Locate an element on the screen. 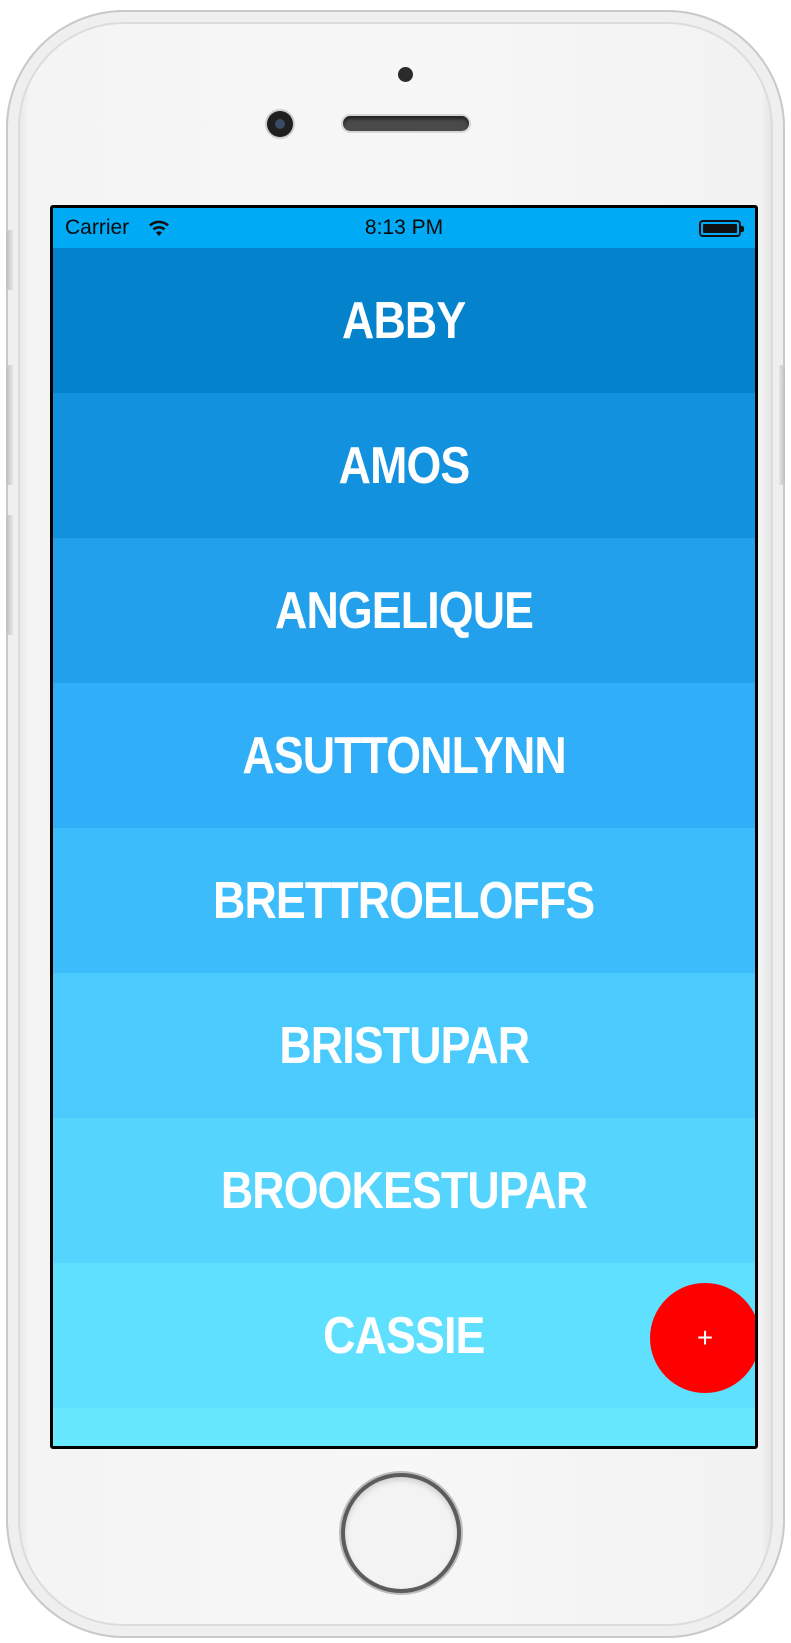 The image size is (791, 1643). list-item-label: AMOS is located at coordinates (404, 465).